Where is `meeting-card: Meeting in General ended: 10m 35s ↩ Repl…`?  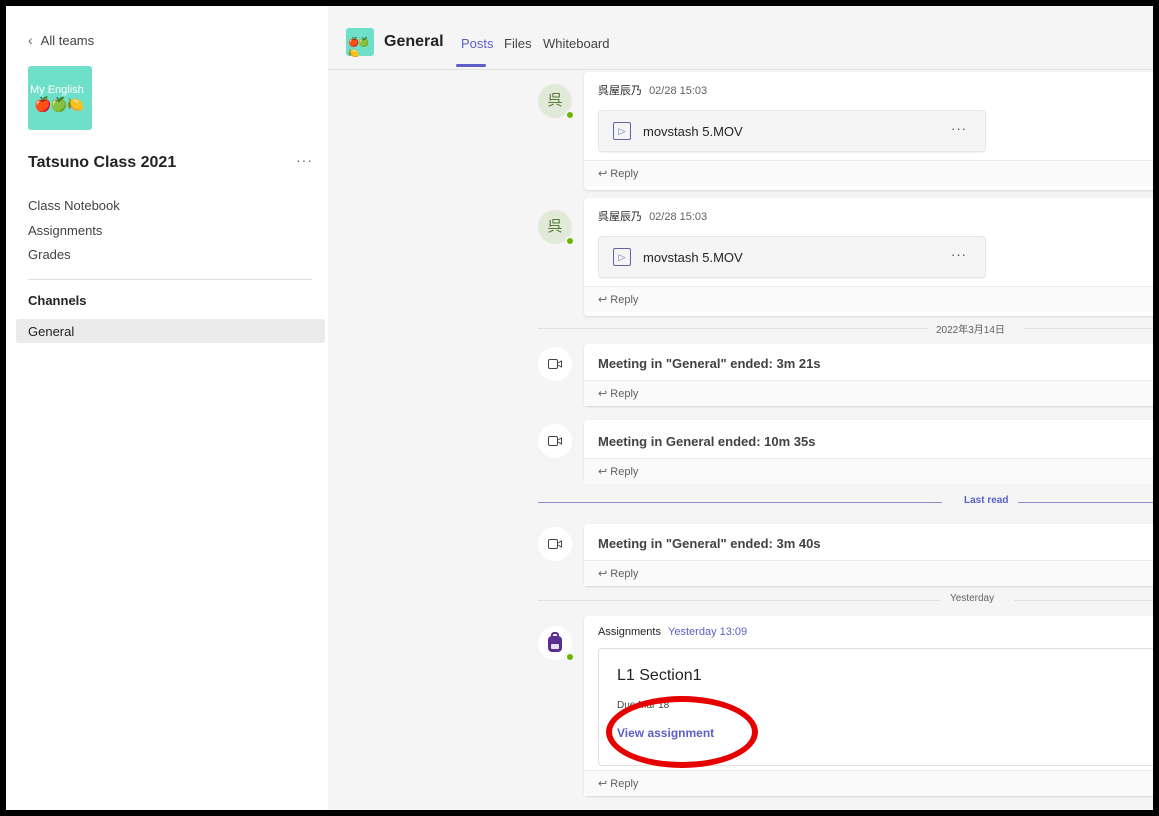 meeting-card: Meeting in General ended: 10m 35s ↩ Repl… is located at coordinates (868, 452).